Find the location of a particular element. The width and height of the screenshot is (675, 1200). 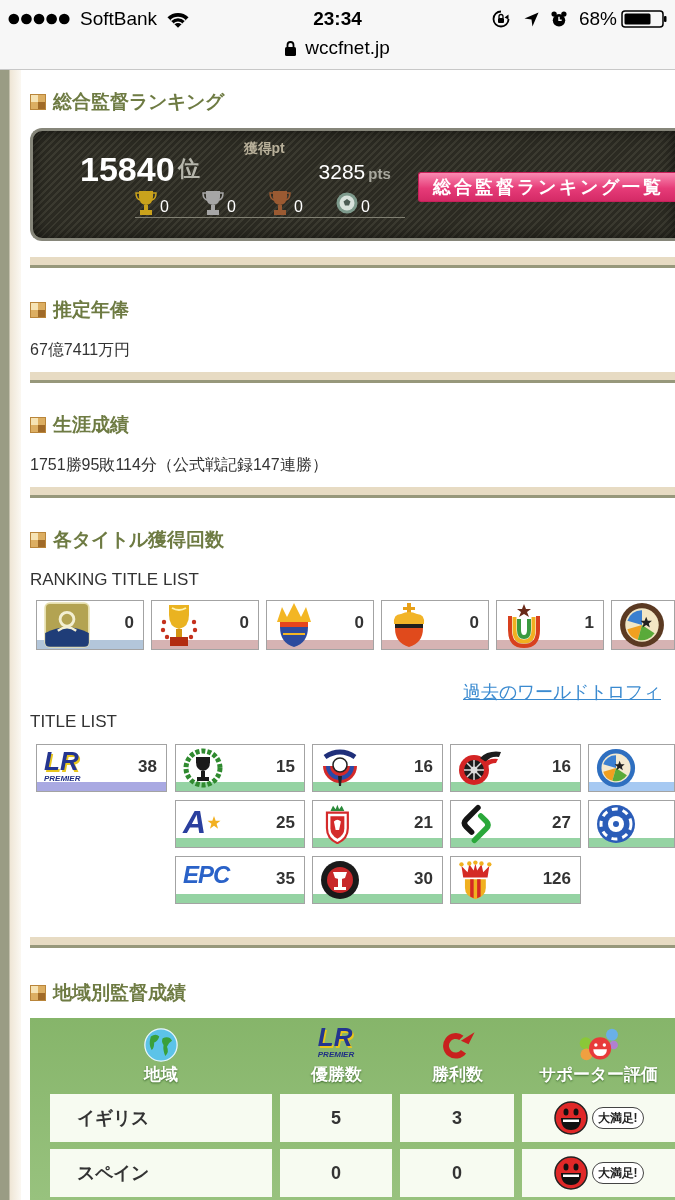

column-header: 優勝数 is located at coordinates (336, 1075).